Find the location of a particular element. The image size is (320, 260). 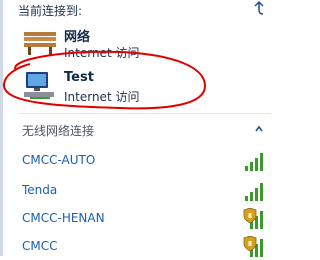

network-computer-icon is located at coordinates (39, 85).